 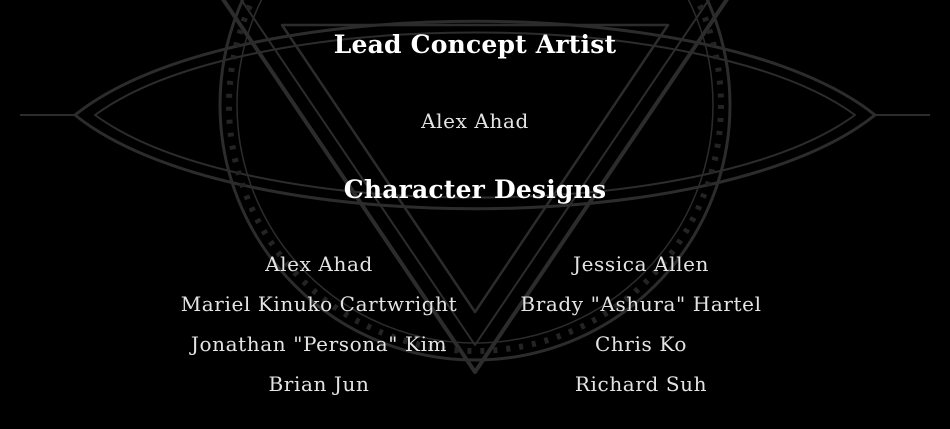 I want to click on credit-name: Chris Ko, so click(x=640, y=344).